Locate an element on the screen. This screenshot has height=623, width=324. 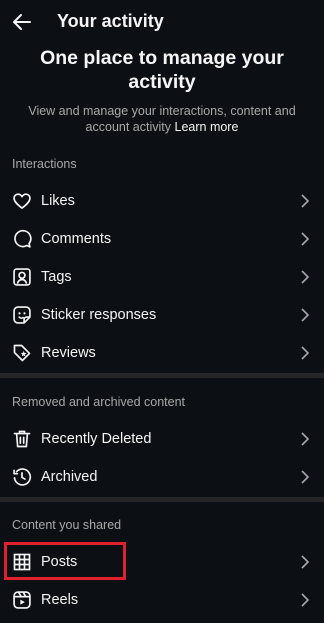
menu-item-recently-deleted: Recently Deleted is located at coordinates (162, 439).